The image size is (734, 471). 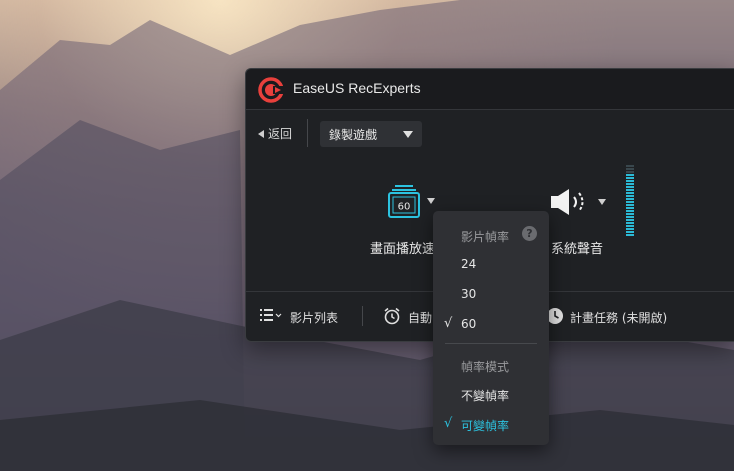 What do you see at coordinates (485, 367) in the screenshot?
I see `fps-mode-header: 幀率模式` at bounding box center [485, 367].